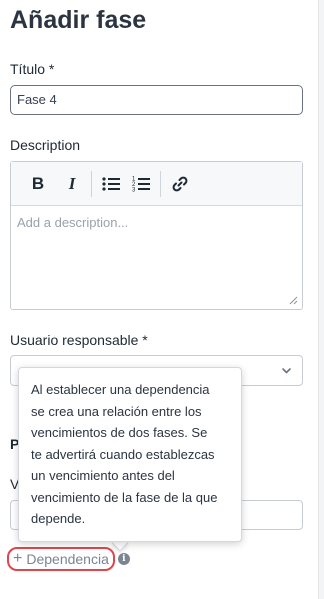 The height and width of the screenshot is (599, 324). I want to click on tooltip-line: depende., so click(58, 518).